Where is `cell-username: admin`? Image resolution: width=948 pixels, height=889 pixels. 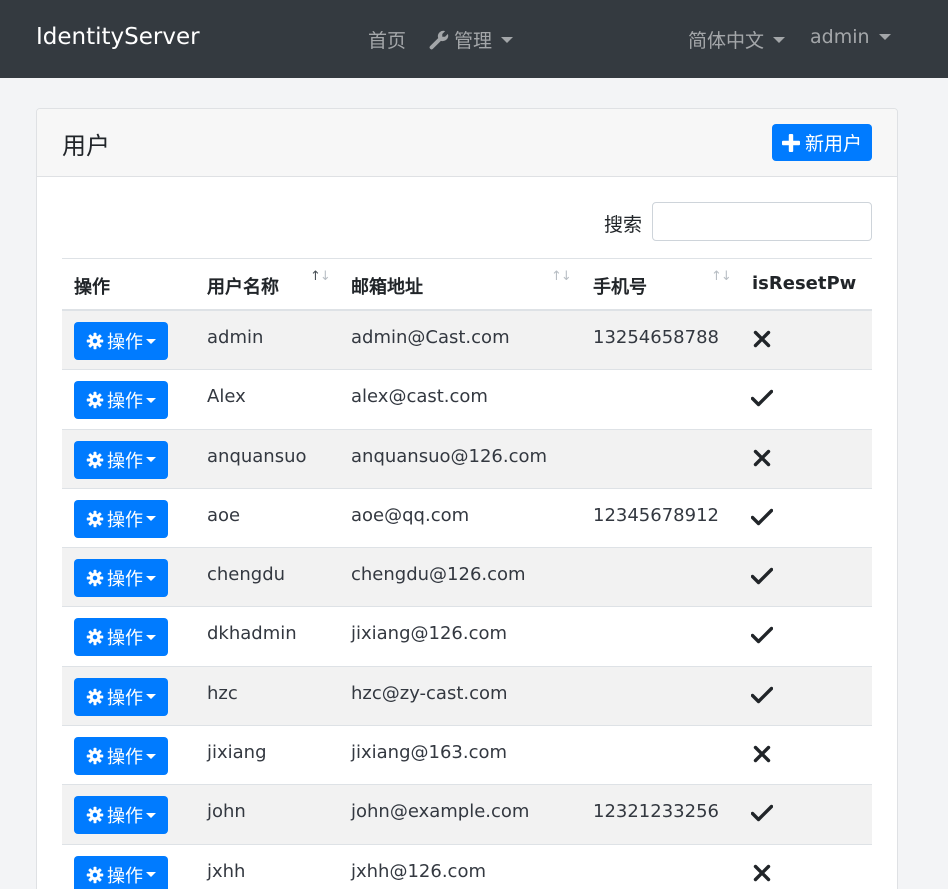
cell-username: admin is located at coordinates (235, 337).